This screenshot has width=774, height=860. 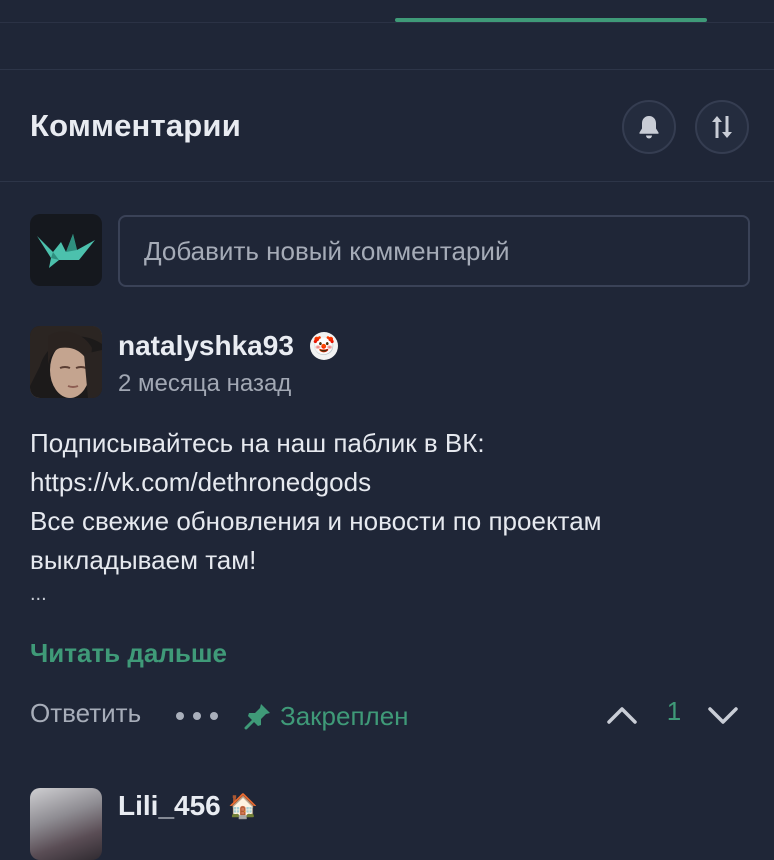 I want to click on top-tab-bar, so click(x=387, y=35).